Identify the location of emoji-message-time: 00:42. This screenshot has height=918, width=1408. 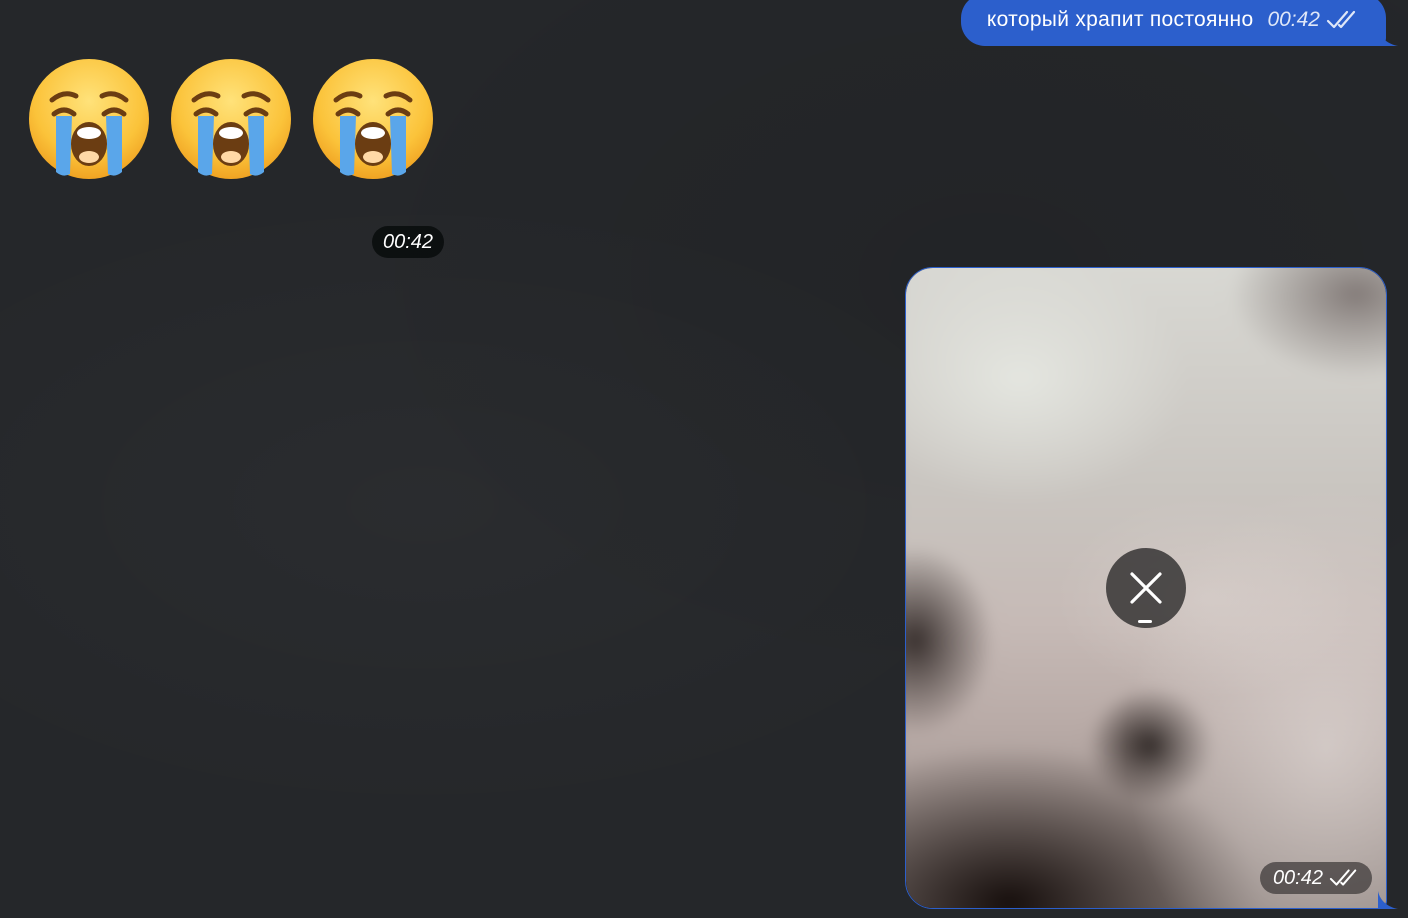
(408, 242).